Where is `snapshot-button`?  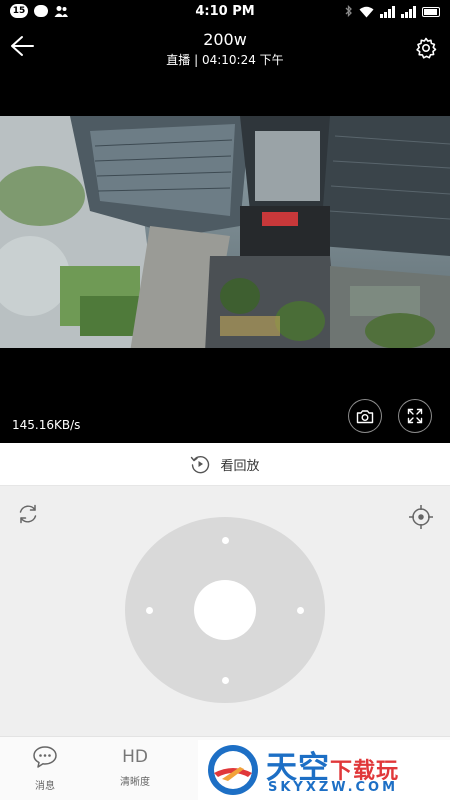
snapshot-button is located at coordinates (365, 416).